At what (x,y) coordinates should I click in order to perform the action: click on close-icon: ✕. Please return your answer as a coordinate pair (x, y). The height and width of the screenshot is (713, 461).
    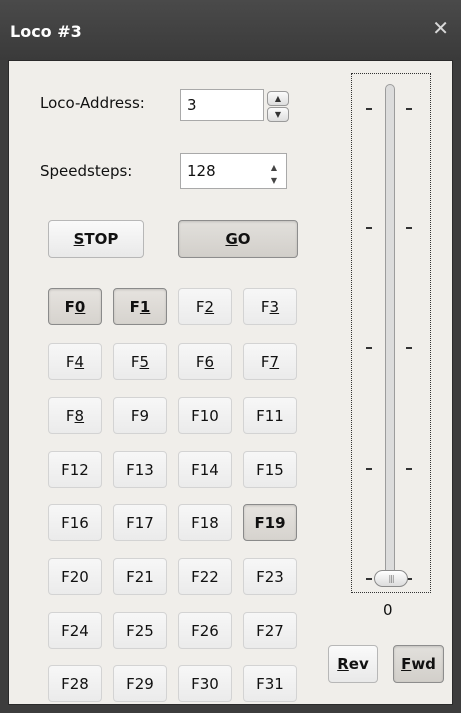
    Looking at the image, I should click on (440, 28).